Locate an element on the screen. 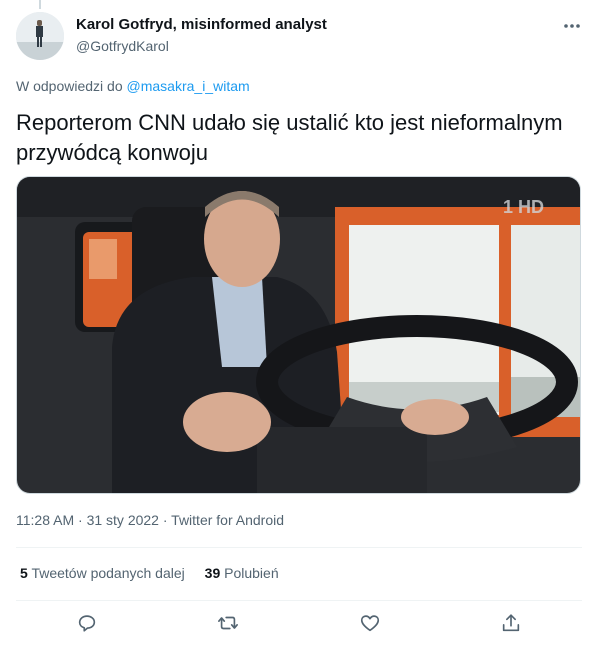  retweets-label: Tweetów podanych dalej is located at coordinates (108, 573).